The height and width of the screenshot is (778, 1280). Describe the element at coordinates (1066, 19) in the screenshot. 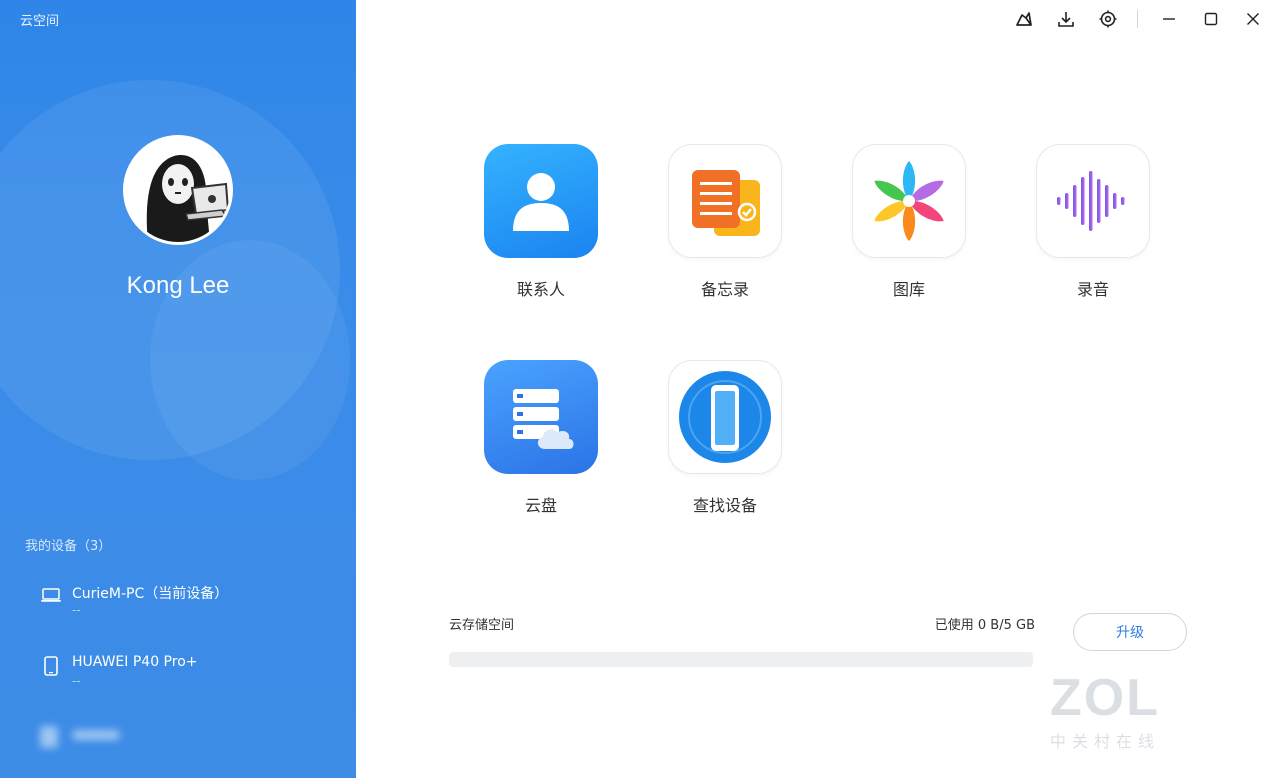

I see `download-icon` at that location.